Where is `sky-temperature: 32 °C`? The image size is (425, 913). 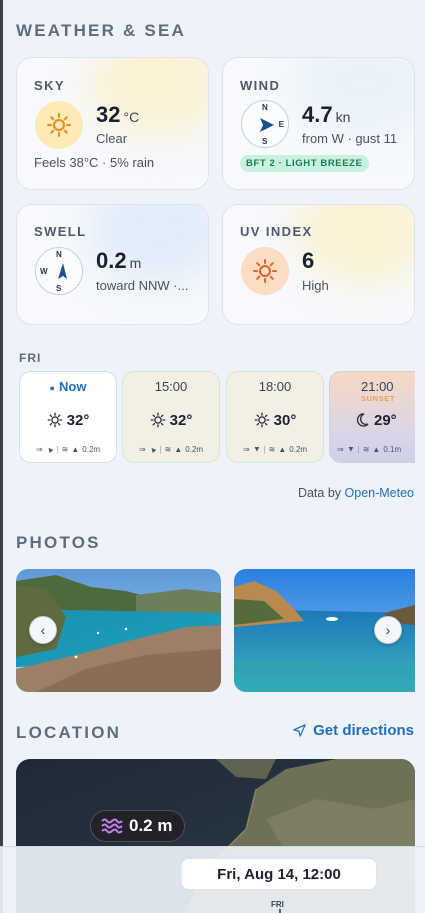
sky-temperature: 32 °C is located at coordinates (117, 115).